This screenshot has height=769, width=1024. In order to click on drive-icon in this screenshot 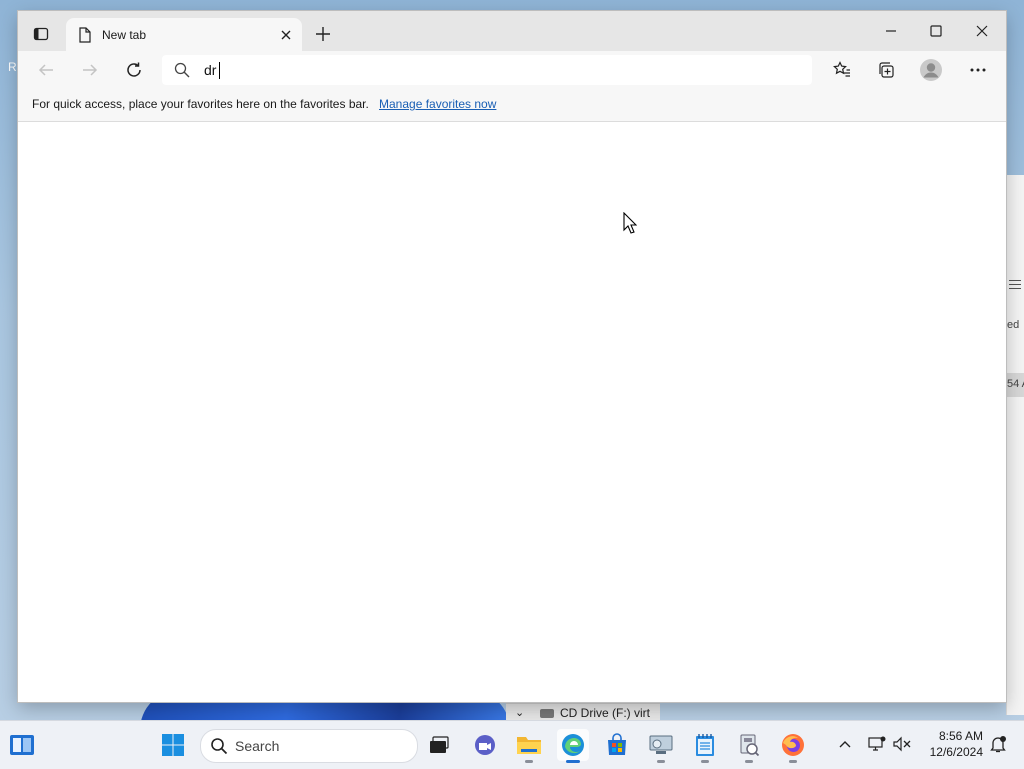, I will do `click(547, 713)`.